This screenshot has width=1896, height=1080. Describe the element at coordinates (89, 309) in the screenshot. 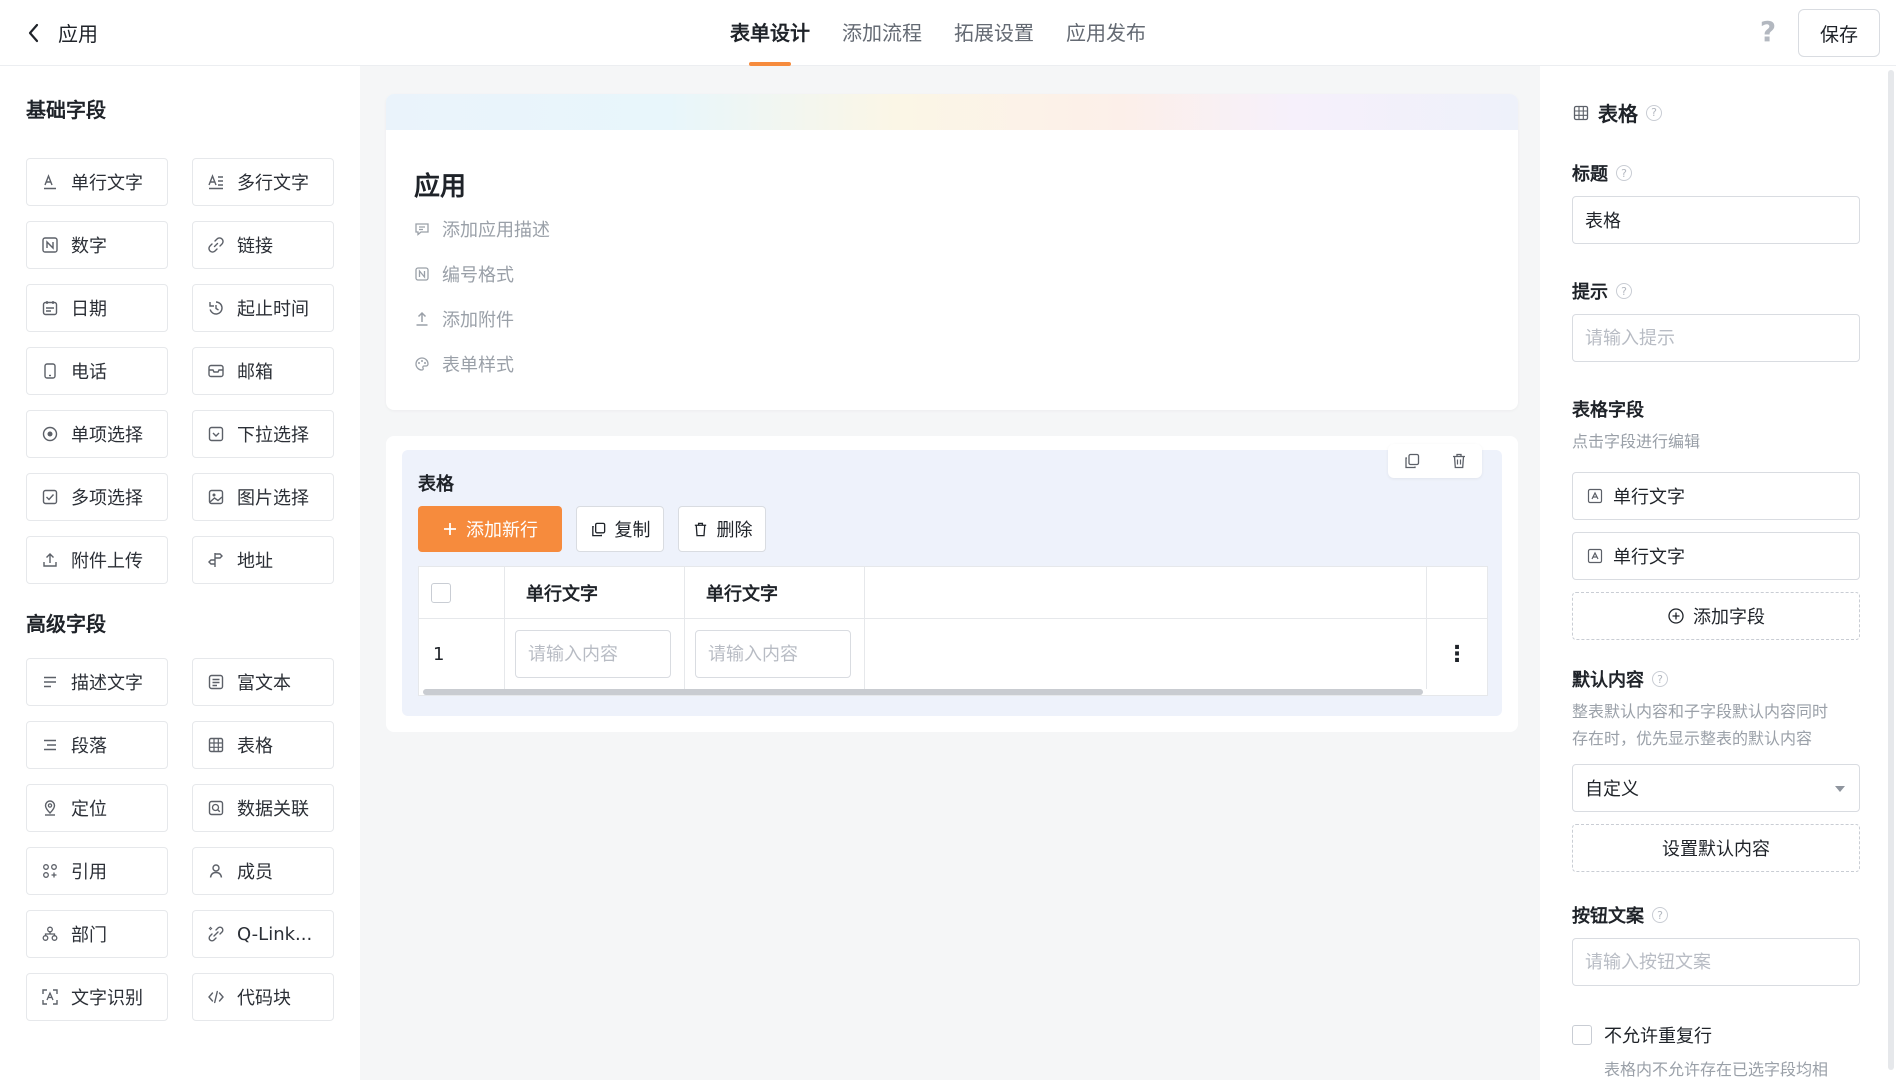

I see `field-label: 日期` at that location.